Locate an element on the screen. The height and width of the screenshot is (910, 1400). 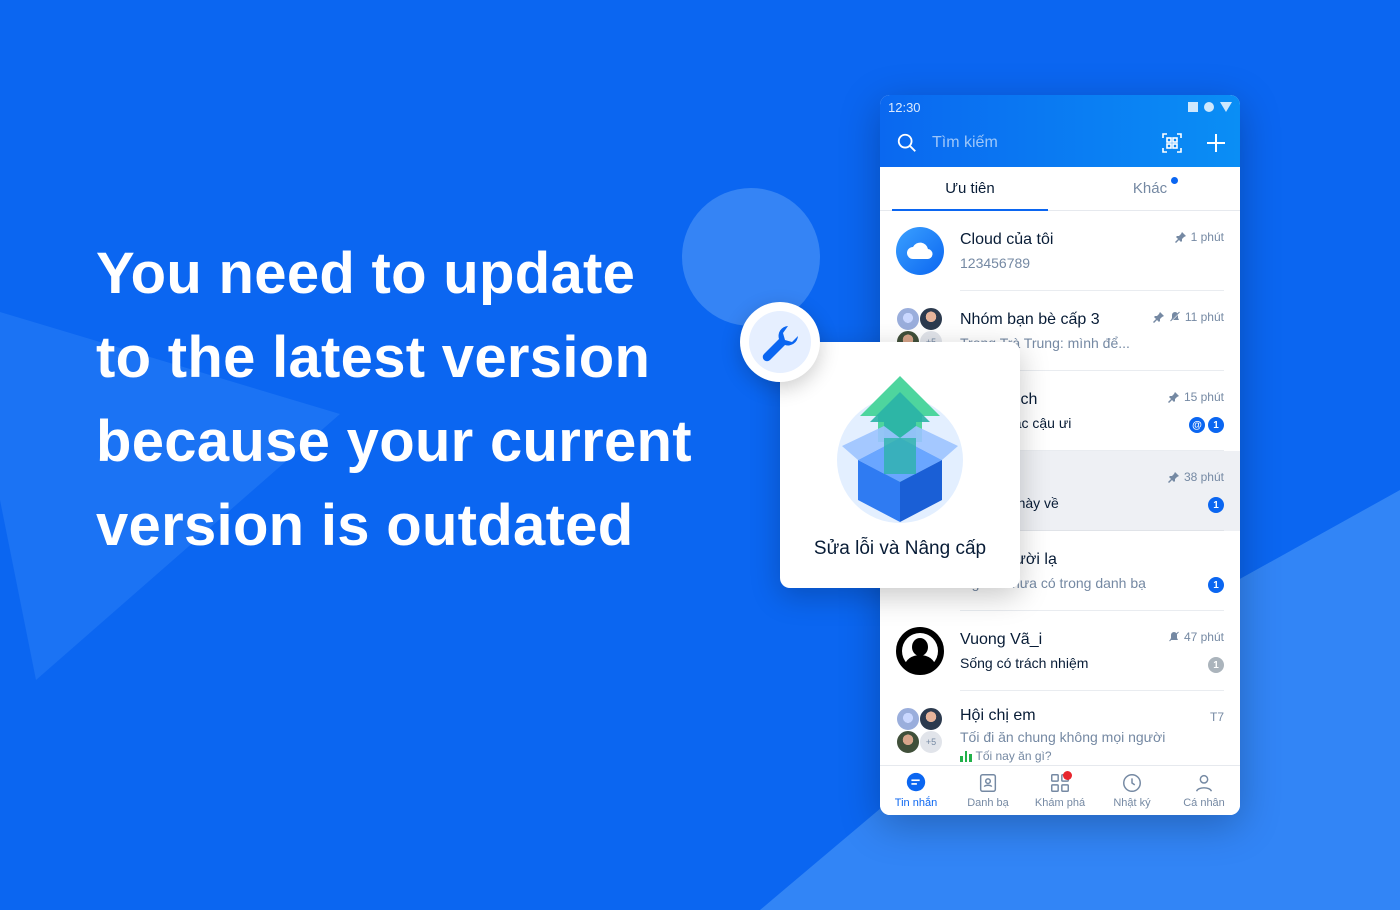
conversation-meta: 1 phút is located at coordinates (1199, 237).